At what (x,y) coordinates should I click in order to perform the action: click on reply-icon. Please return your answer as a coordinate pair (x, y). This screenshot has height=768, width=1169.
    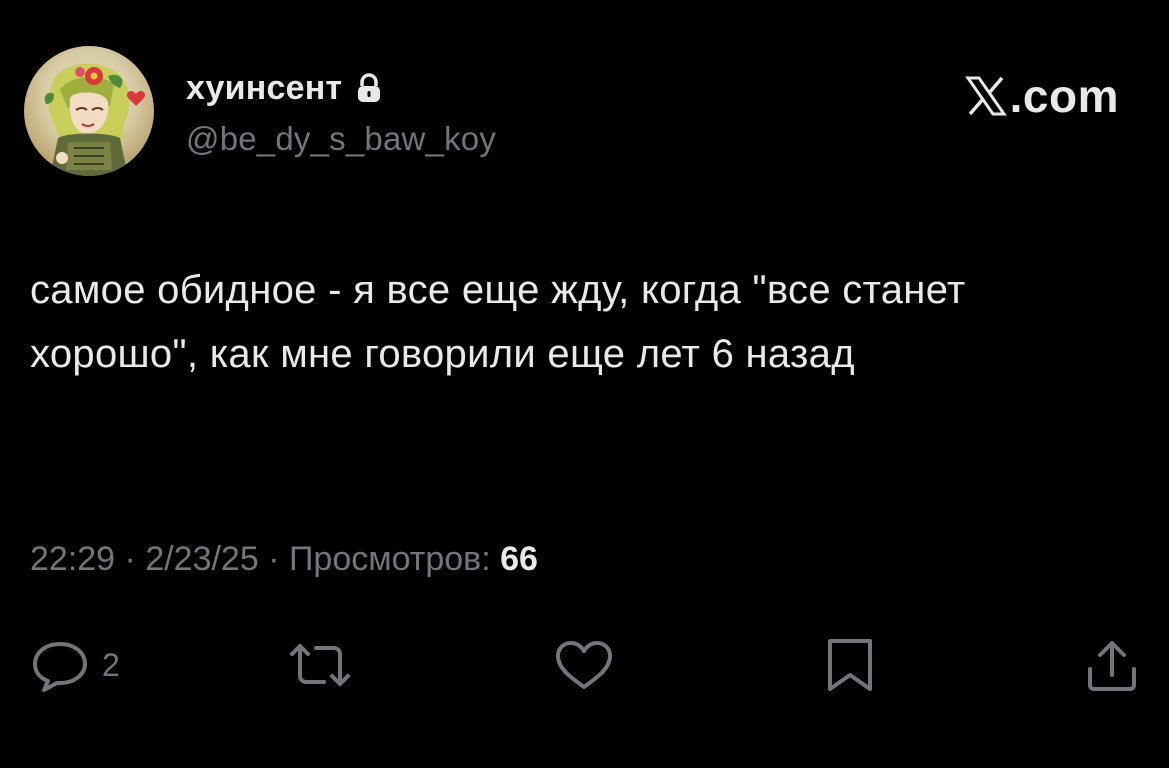
    Looking at the image, I should click on (60, 667).